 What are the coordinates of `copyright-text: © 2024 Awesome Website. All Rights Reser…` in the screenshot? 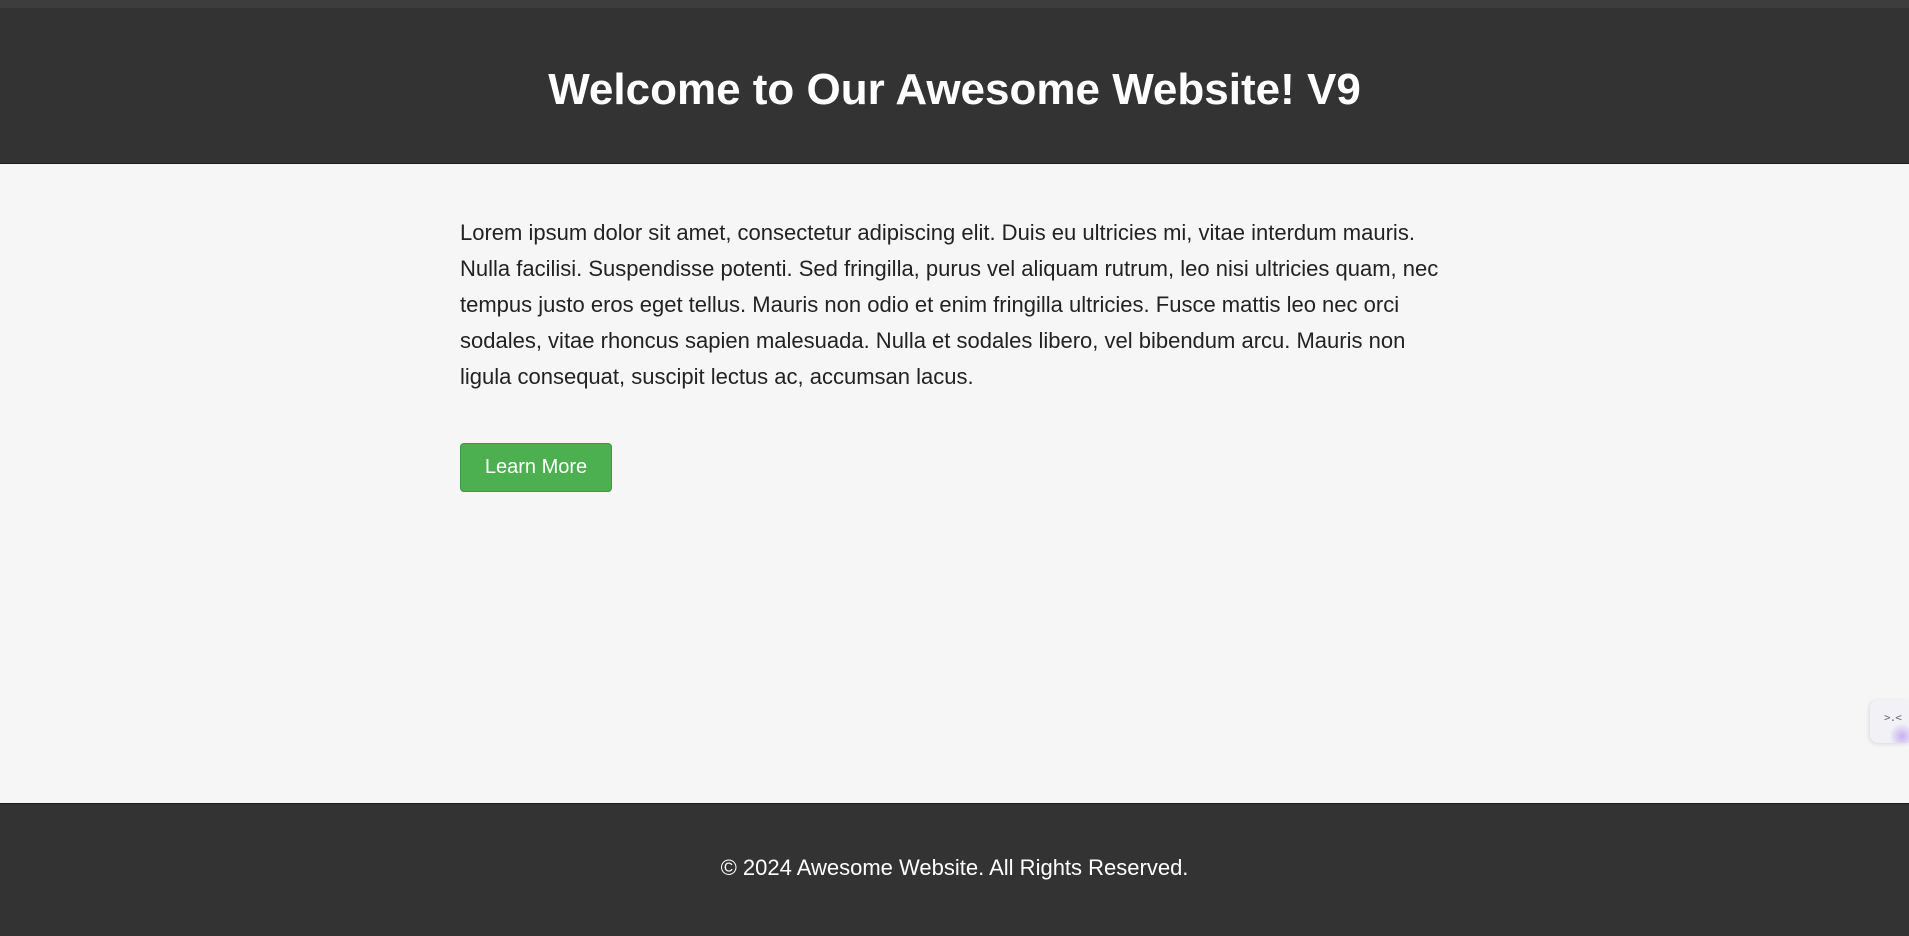 It's located at (954, 867).